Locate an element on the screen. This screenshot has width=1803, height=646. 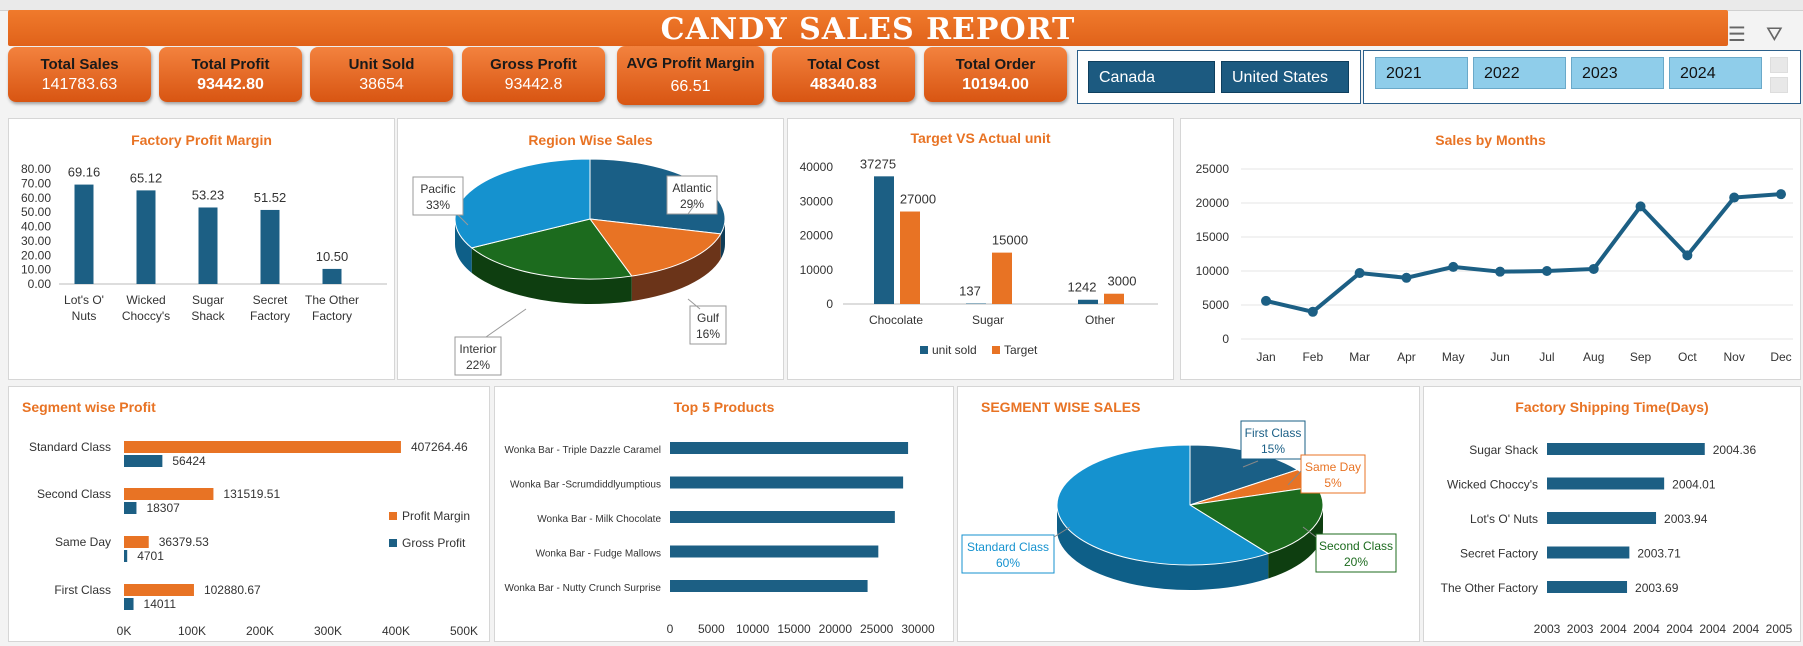
y-tick-label: 80.00 is located at coordinates (36, 169).